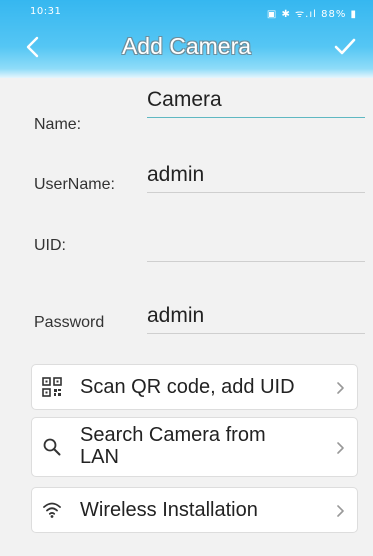 This screenshot has width=373, height=556. What do you see at coordinates (187, 387) in the screenshot?
I see `scan-qr-label: Scan QR code, add UID` at bounding box center [187, 387].